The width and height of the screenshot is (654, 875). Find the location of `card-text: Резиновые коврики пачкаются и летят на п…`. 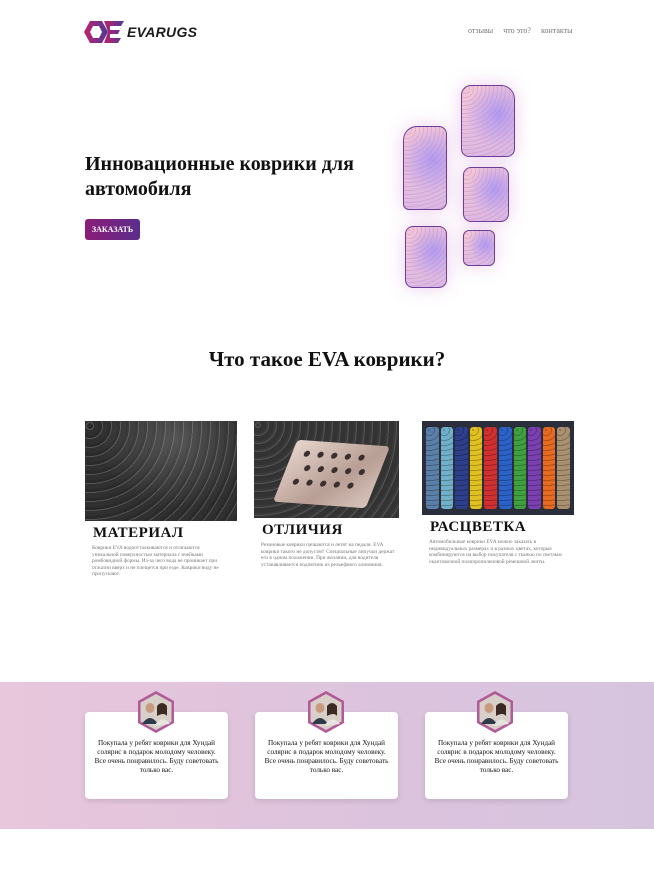

card-text: Резиновые коврики пачкаются и летят на п… is located at coordinates (328, 555).